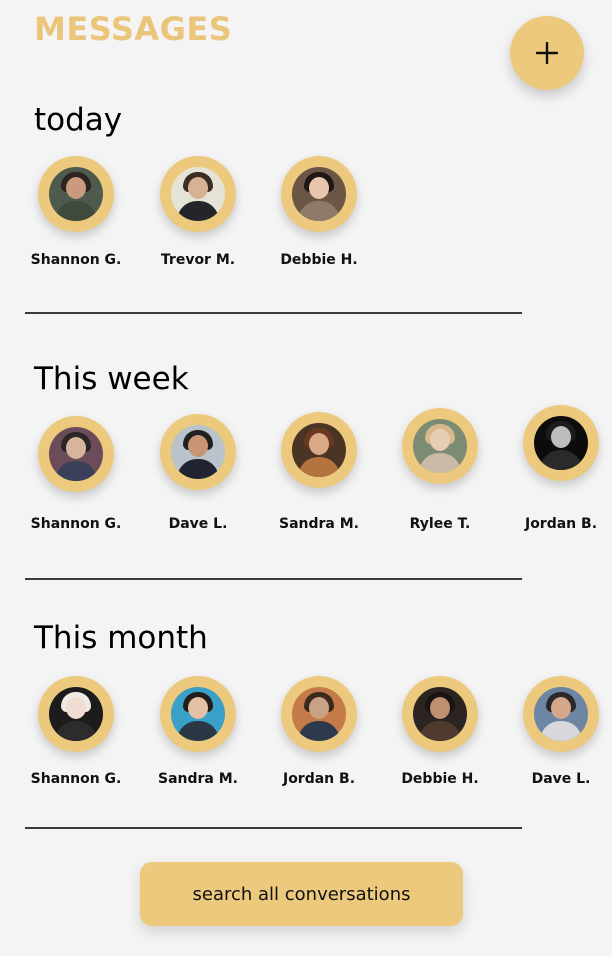 The height and width of the screenshot is (956, 612). What do you see at coordinates (78, 120) in the screenshot?
I see `section-heading: today` at bounding box center [78, 120].